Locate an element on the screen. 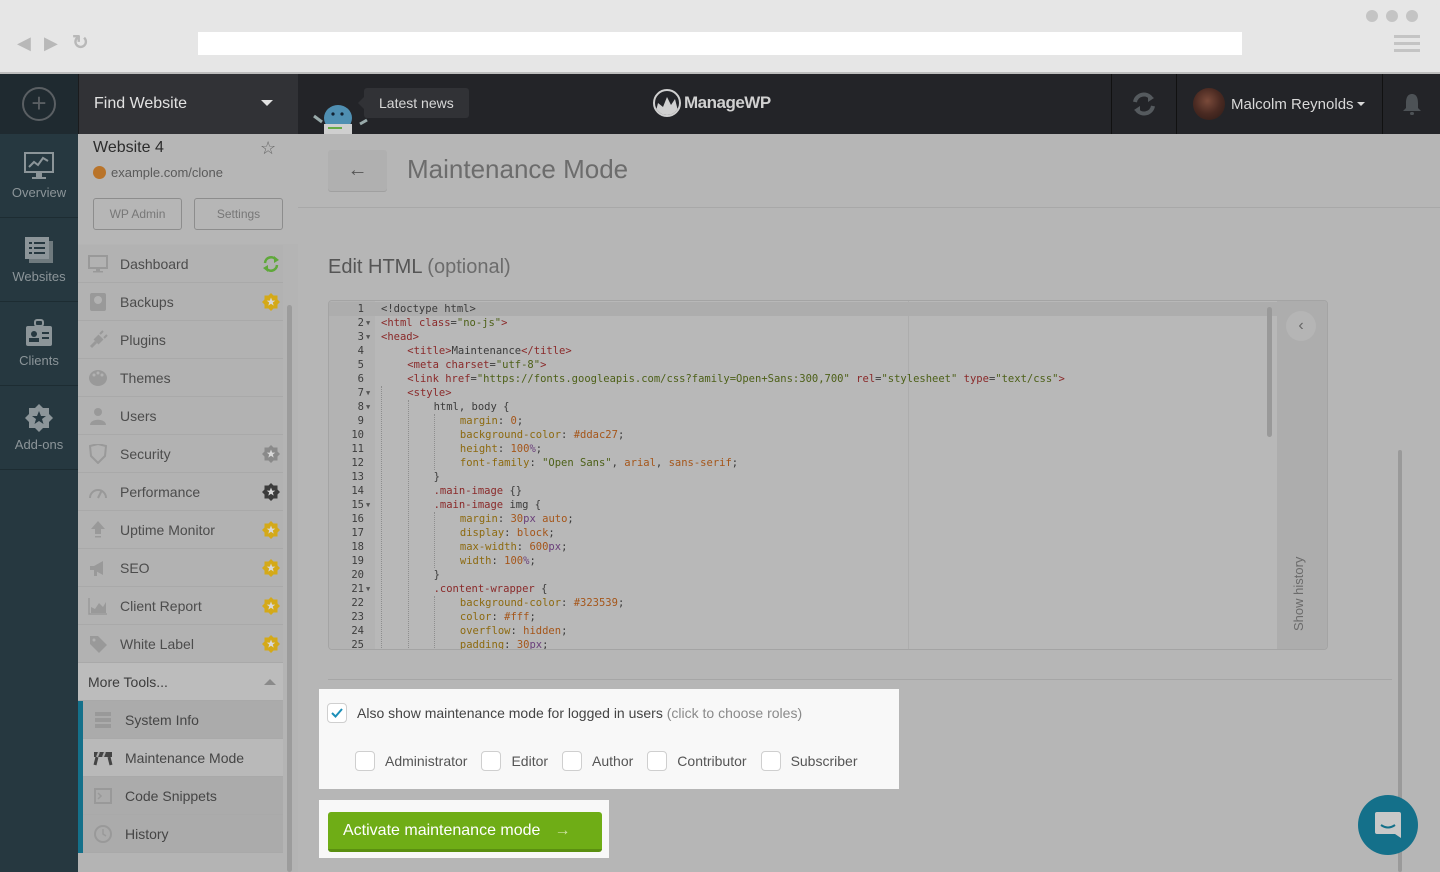  sidebar-scrollbar is located at coordinates (289, 588).